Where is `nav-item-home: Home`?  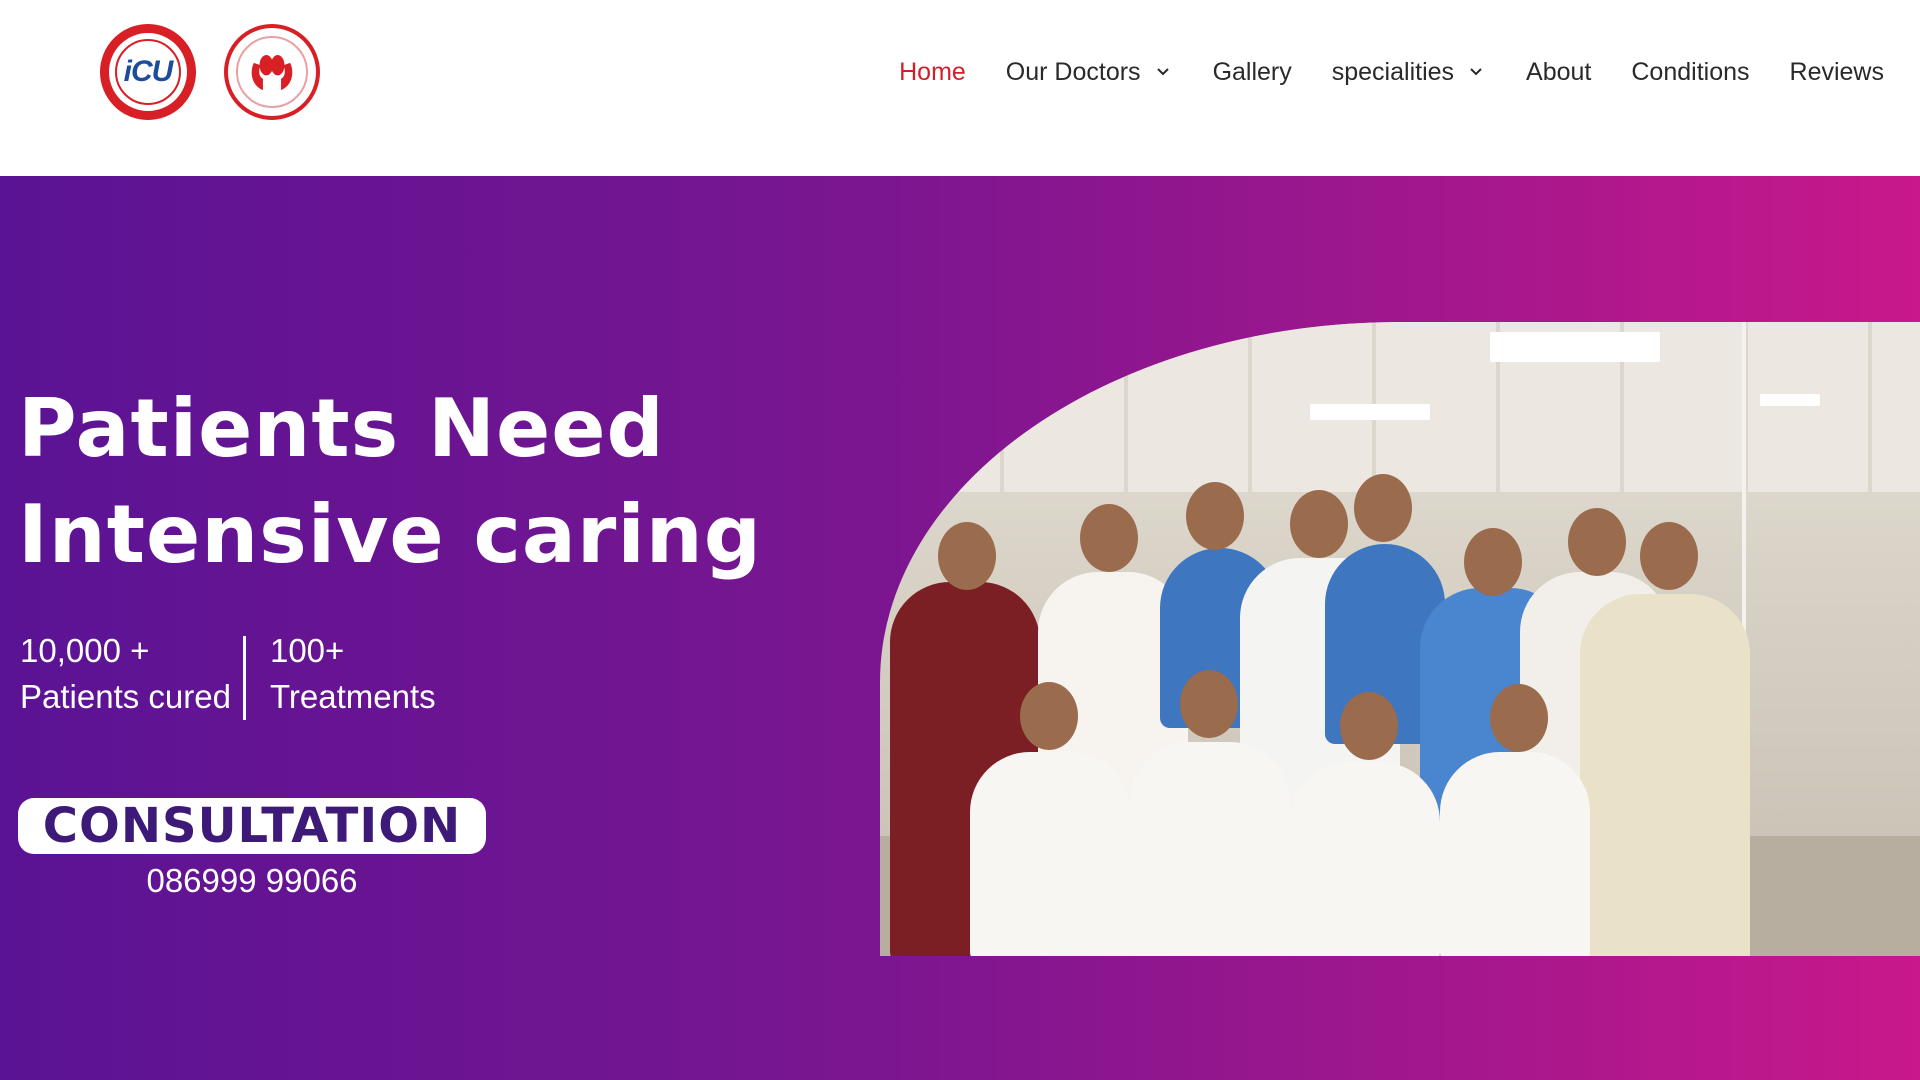
nav-item-home: Home is located at coordinates (932, 72).